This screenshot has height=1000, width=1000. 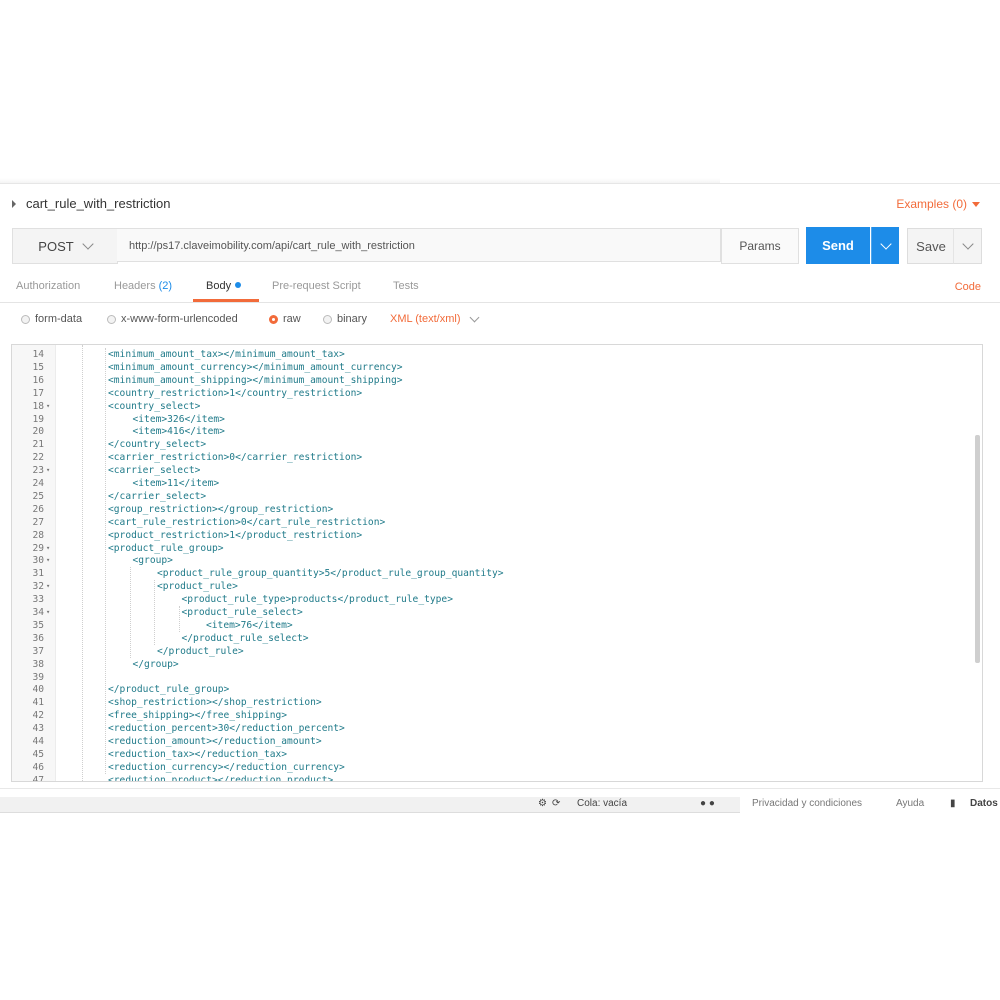 I want to click on radio-icon, so click(x=327, y=319).